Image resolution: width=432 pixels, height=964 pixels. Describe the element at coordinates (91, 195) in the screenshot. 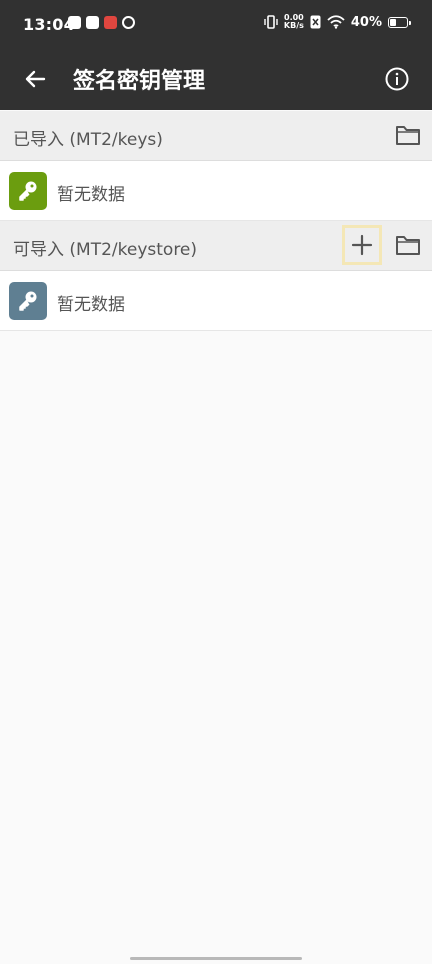

I see `empty-text-imported: 暂无数据` at that location.